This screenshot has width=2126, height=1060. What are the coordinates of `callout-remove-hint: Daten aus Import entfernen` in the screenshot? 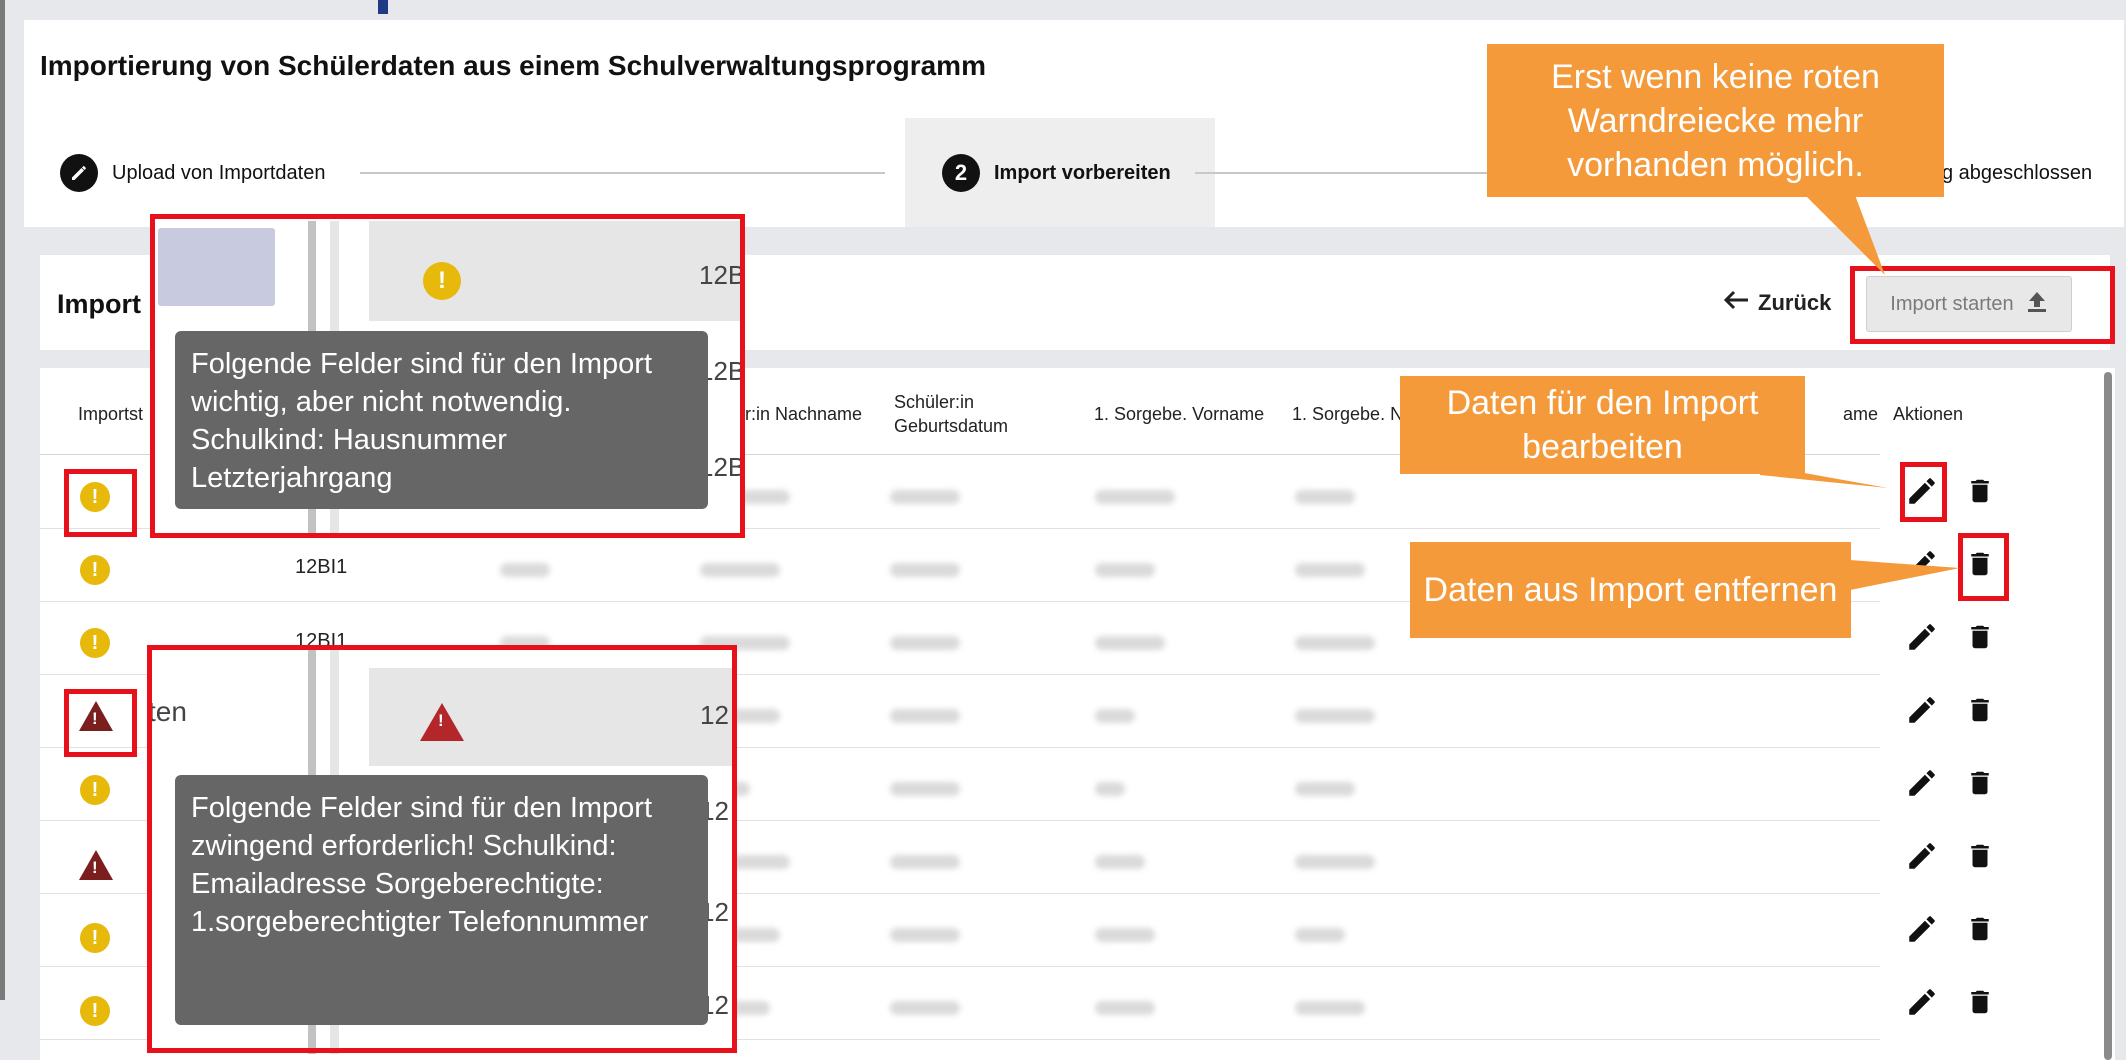 It's located at (1630, 590).